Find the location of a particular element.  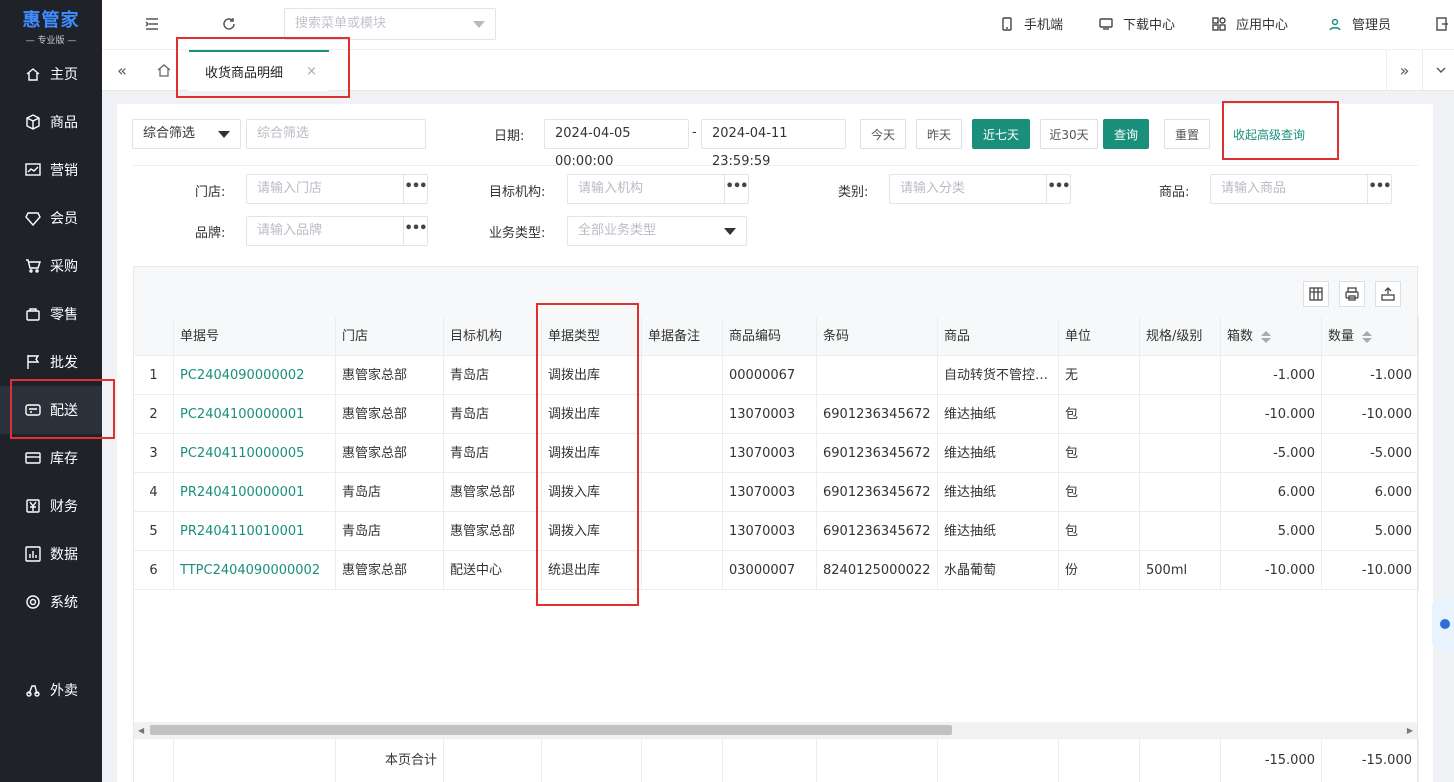

cell-barcode: 6901236345672 is located at coordinates (877, 492).